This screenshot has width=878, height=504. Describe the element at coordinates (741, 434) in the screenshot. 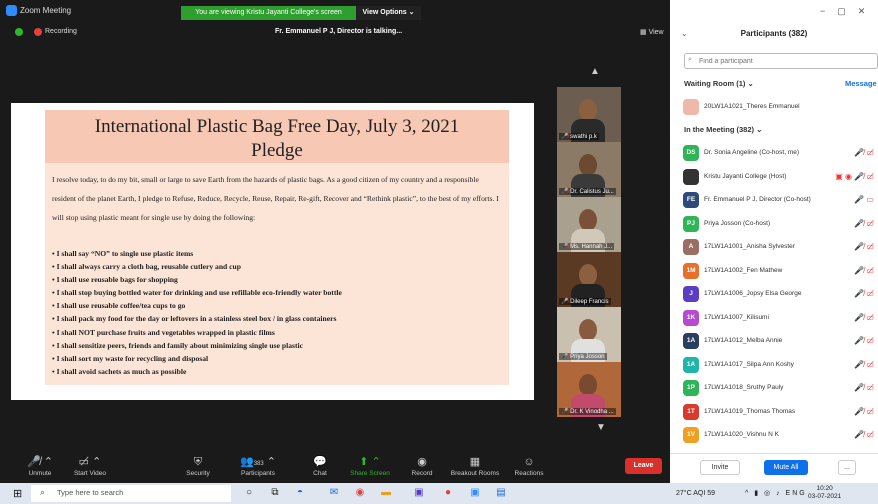

I see `participant-name: 17LW1A1020_Vishnu N K` at that location.